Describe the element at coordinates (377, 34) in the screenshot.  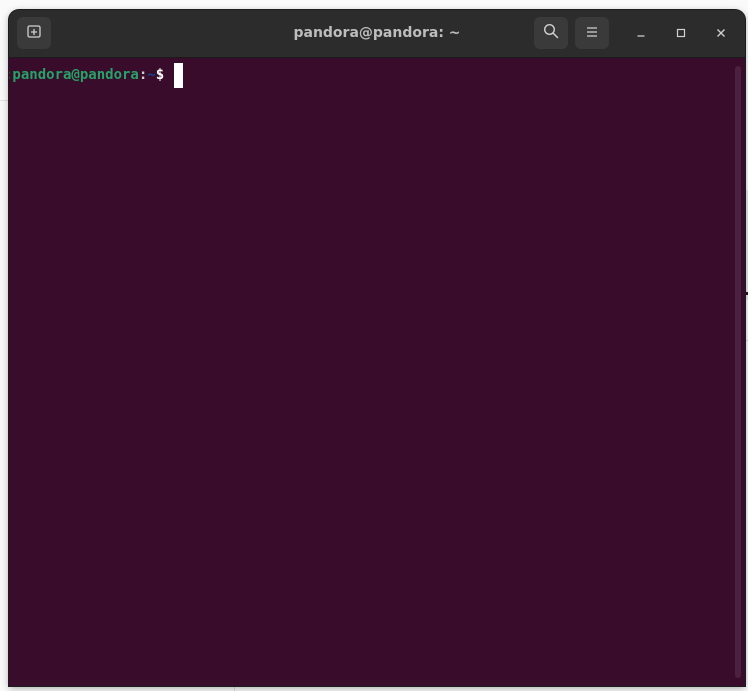
I see `header-bar: pandora@pandora: ~` at that location.